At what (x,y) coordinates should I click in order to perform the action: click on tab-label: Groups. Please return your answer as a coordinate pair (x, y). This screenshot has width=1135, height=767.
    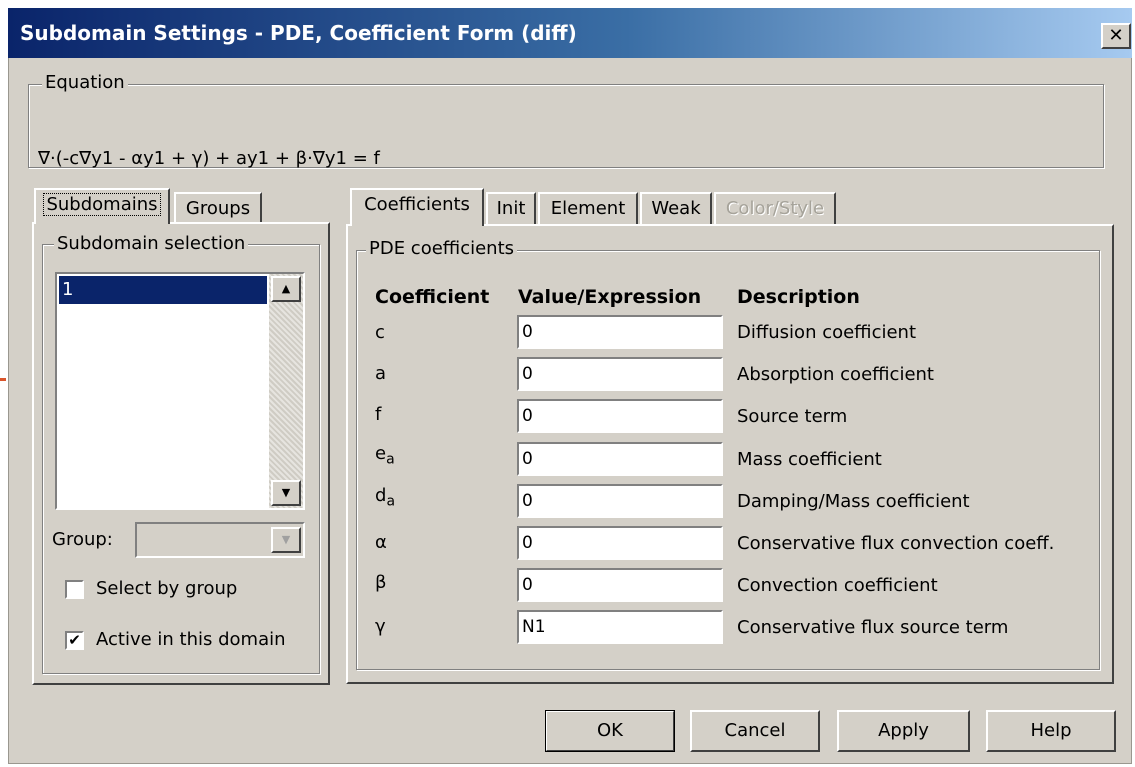
    Looking at the image, I should click on (218, 208).